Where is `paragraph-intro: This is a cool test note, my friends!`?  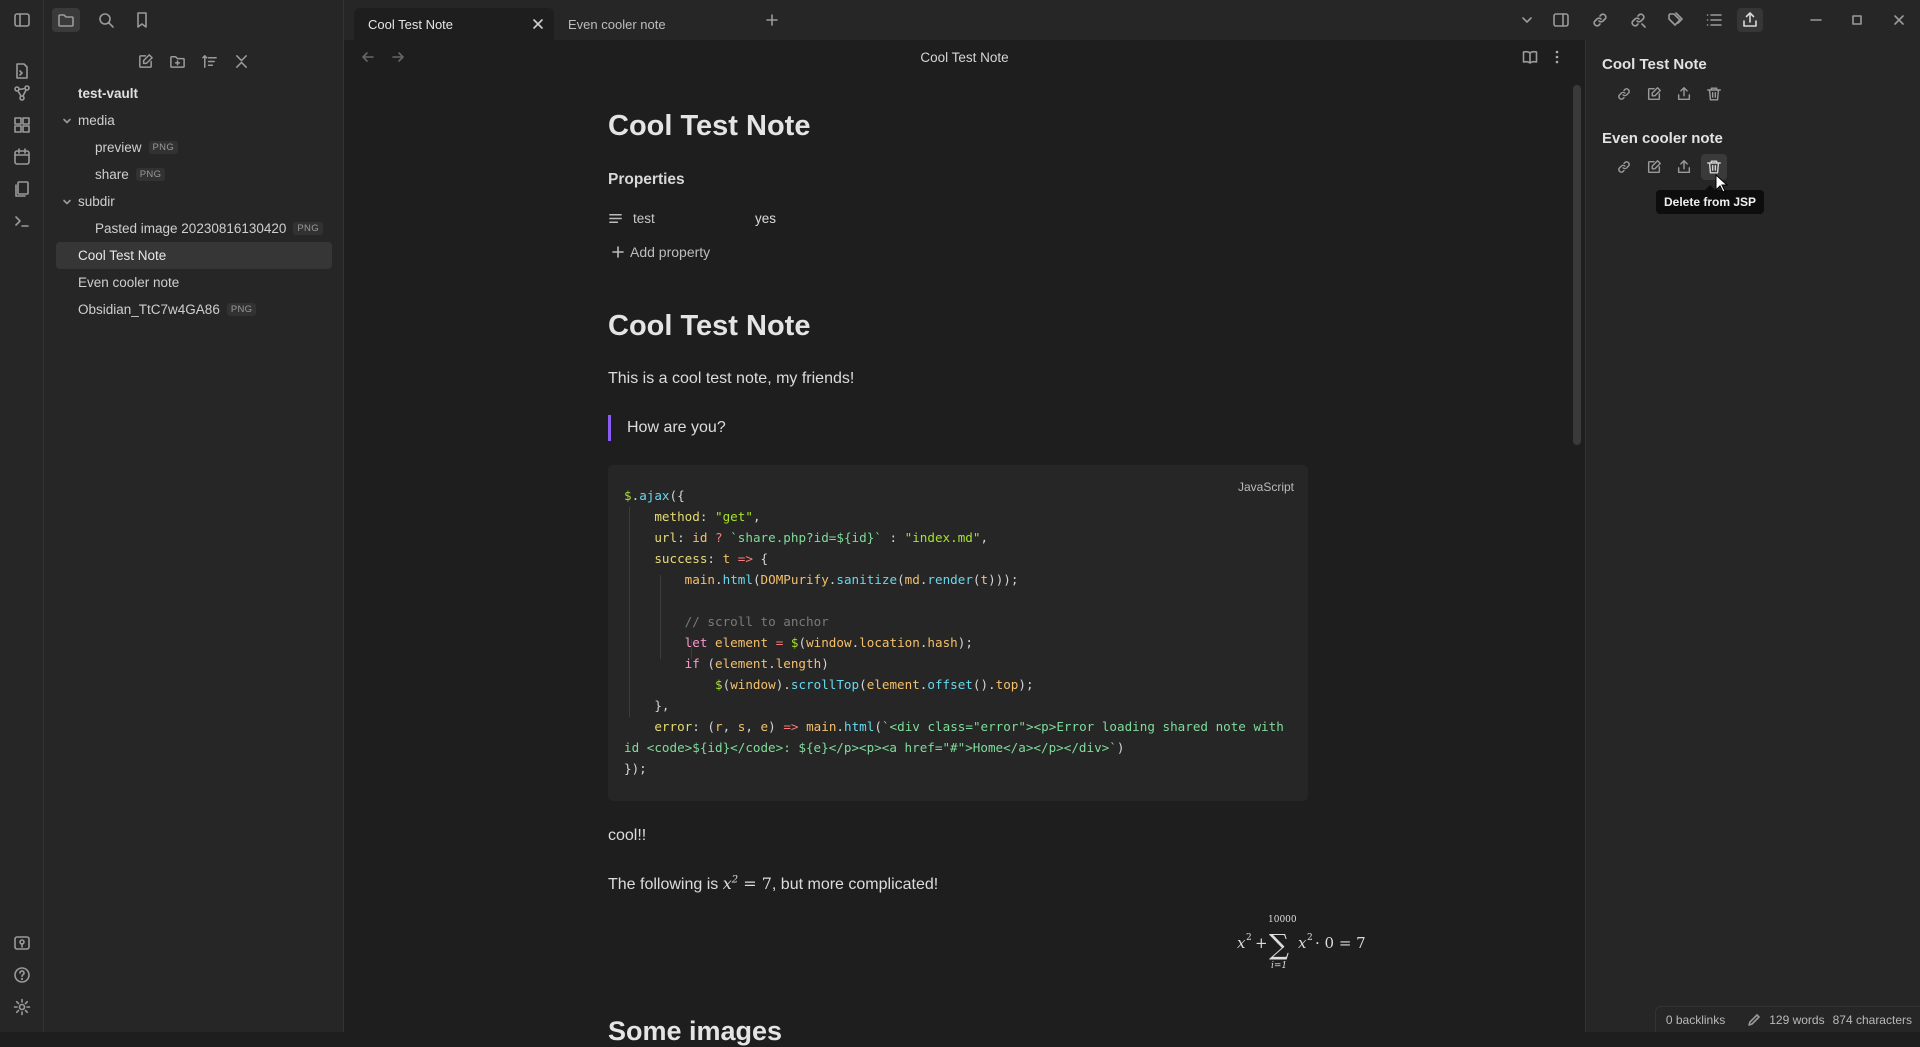 paragraph-intro: This is a cool test note, my friends! is located at coordinates (731, 379).